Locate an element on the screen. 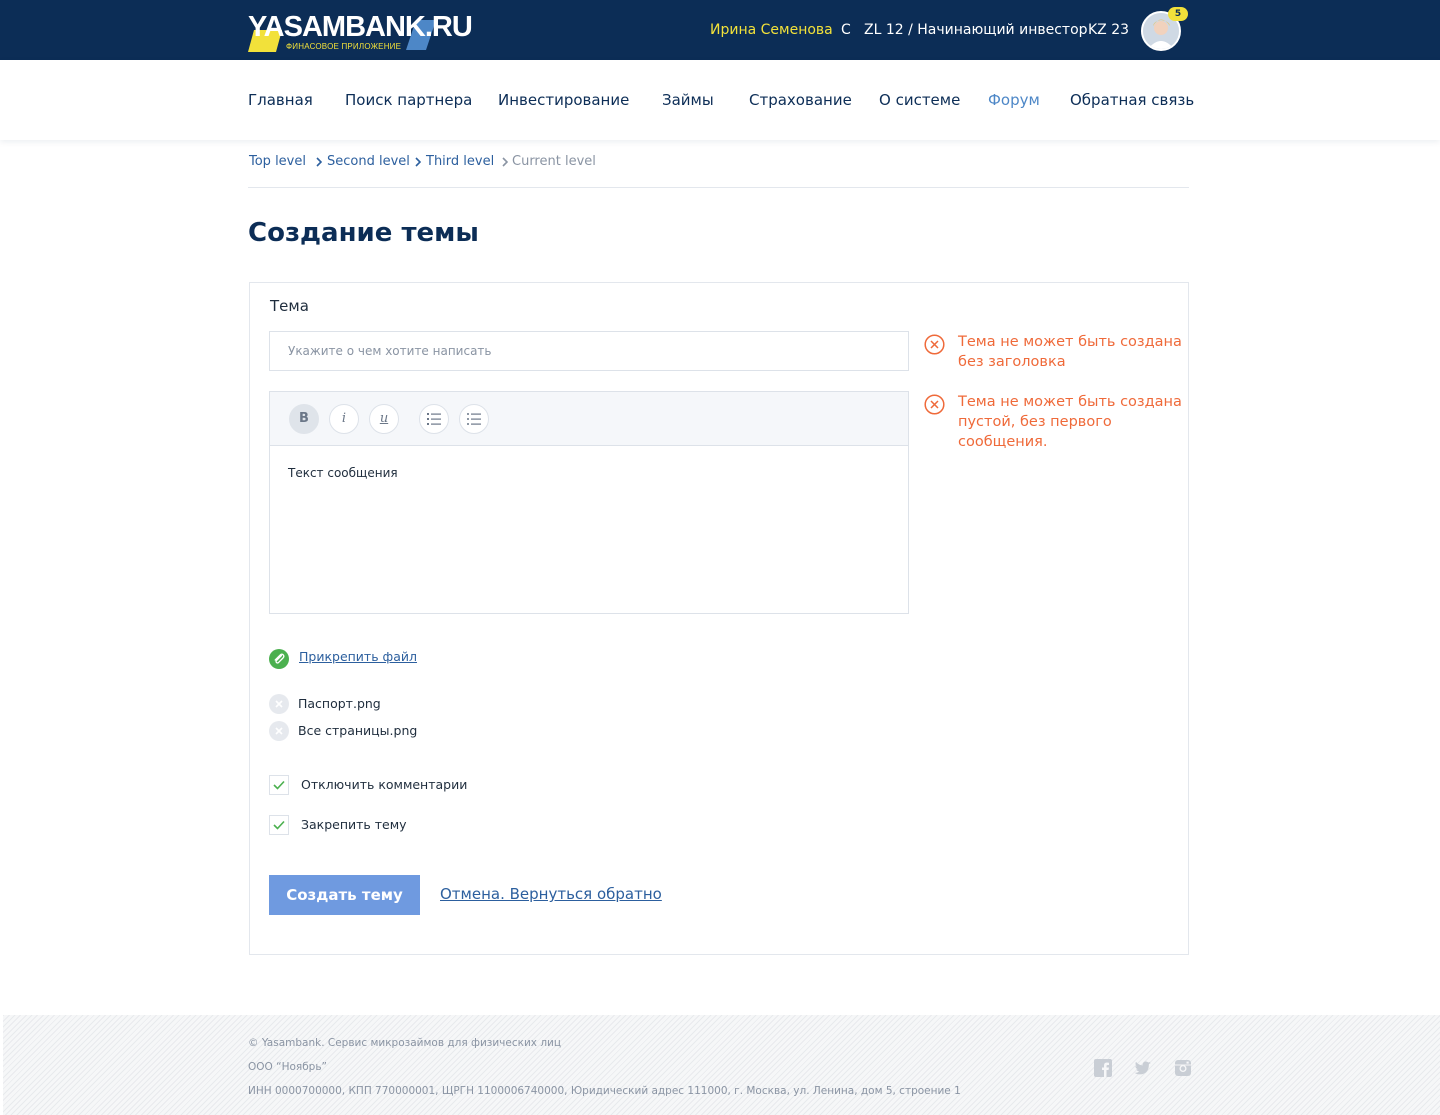  facebook-icon is located at coordinates (1103, 1068).